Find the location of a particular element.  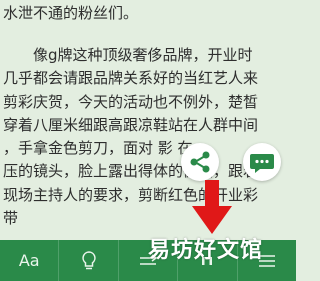

share-icon is located at coordinates (200, 162).